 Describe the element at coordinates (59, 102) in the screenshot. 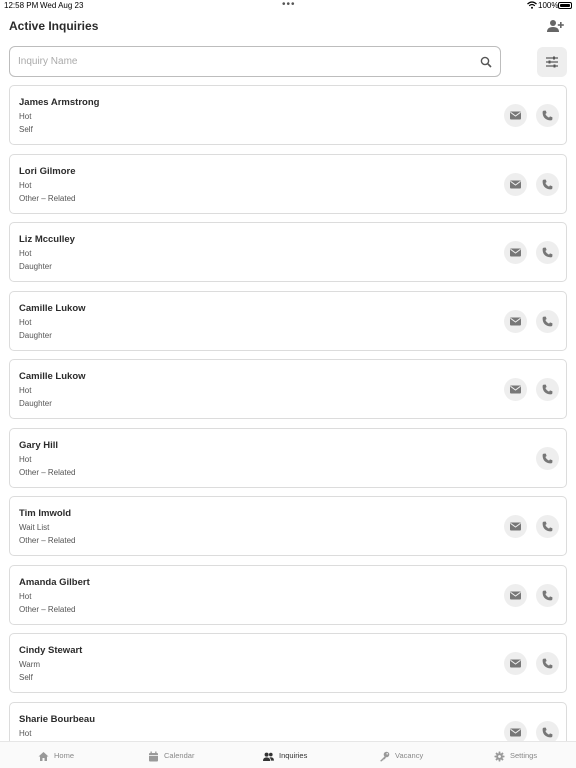

I see `inquiry-name: James Armstrong` at that location.